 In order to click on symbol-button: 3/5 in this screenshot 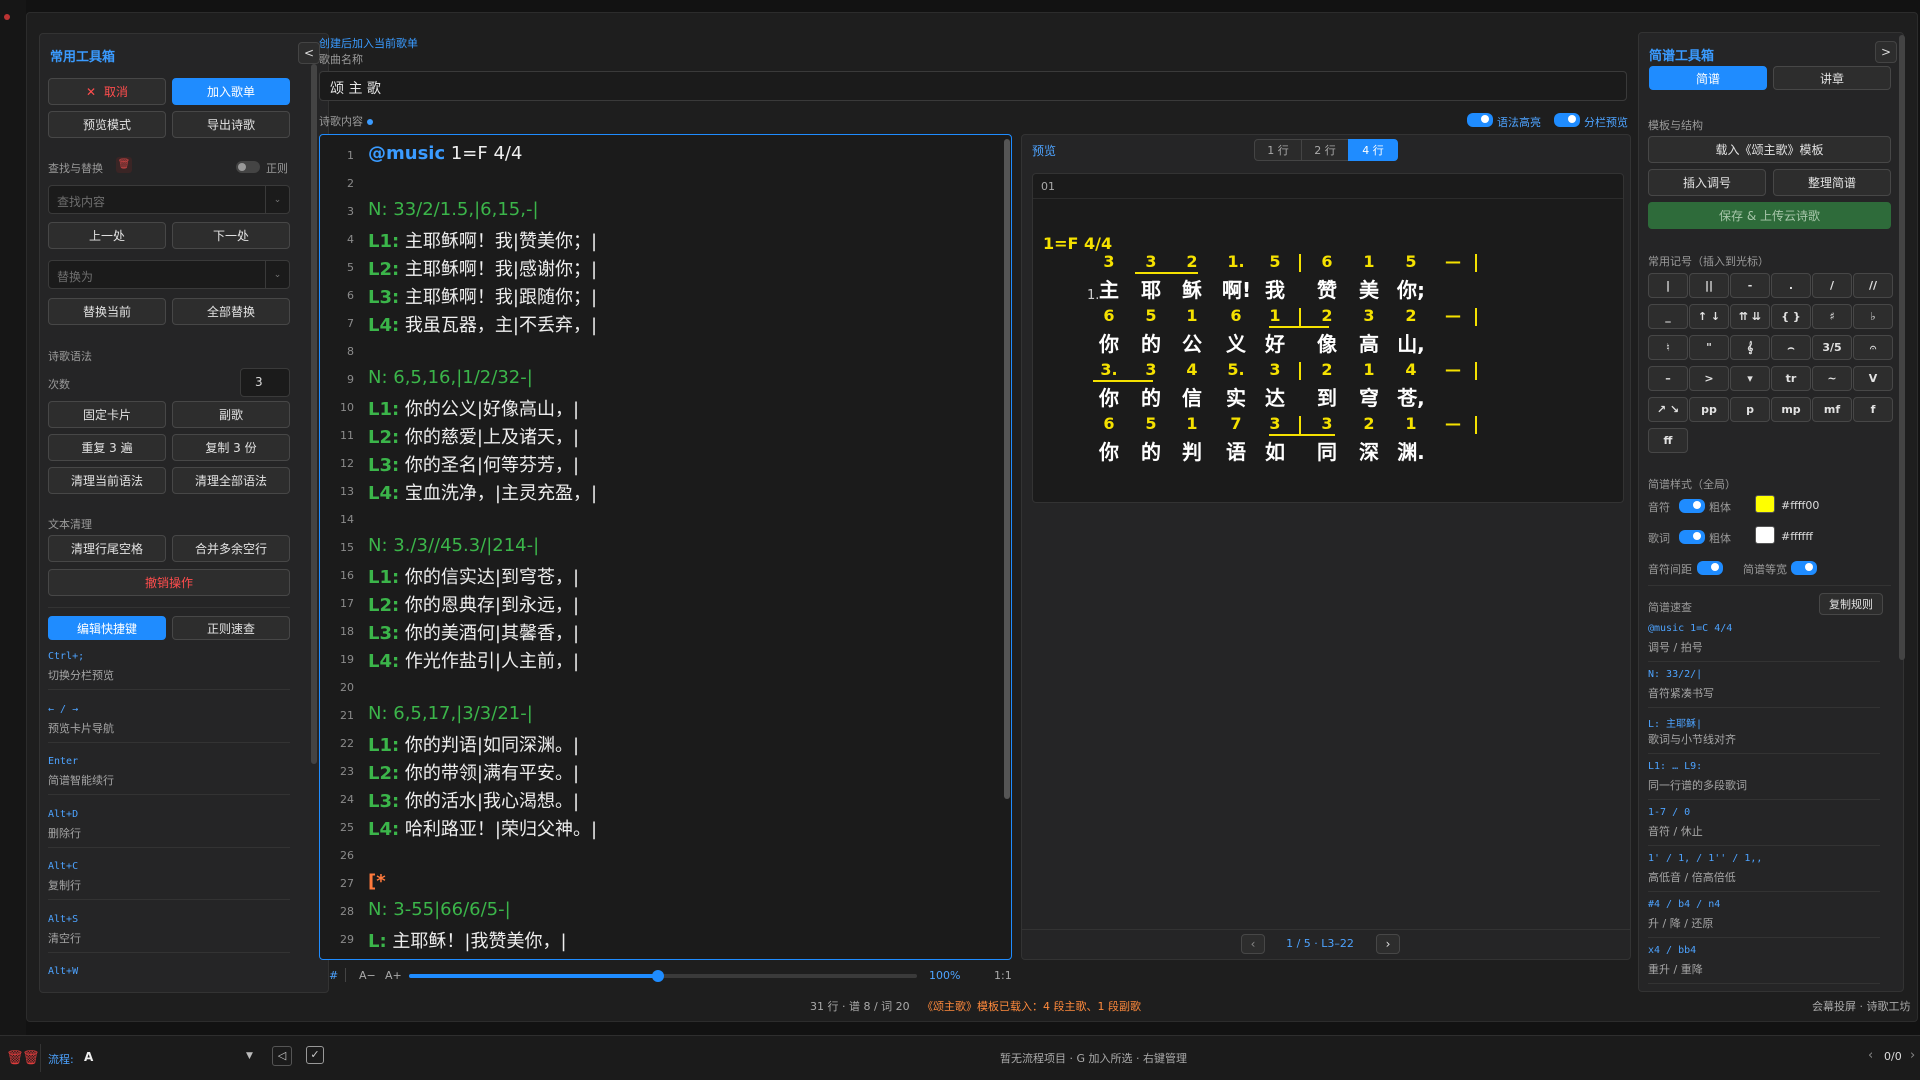, I will do `click(1832, 347)`.